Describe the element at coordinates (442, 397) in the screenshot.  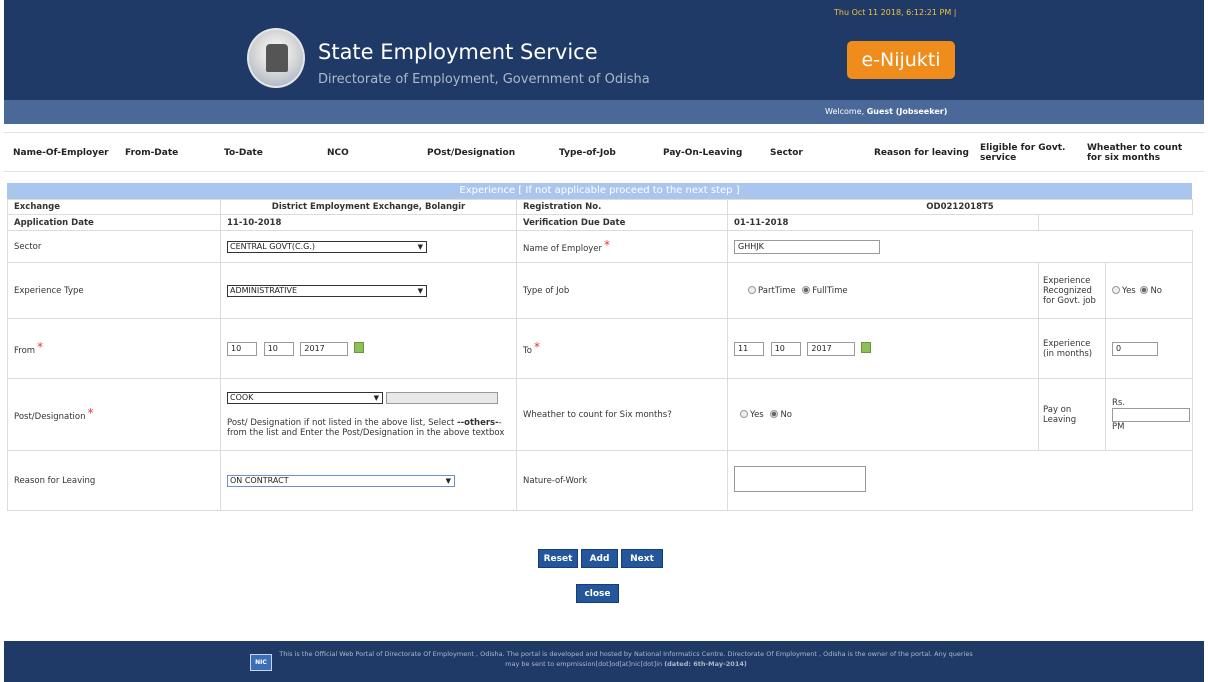
I see `post-other-input` at that location.